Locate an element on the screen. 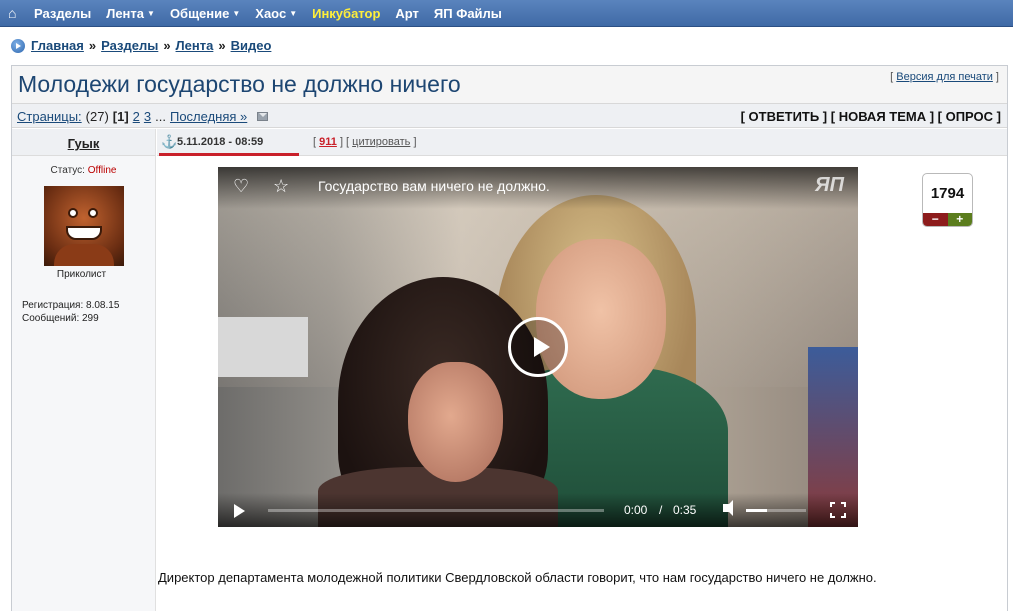  bracket: [ is located at coordinates (315, 142).